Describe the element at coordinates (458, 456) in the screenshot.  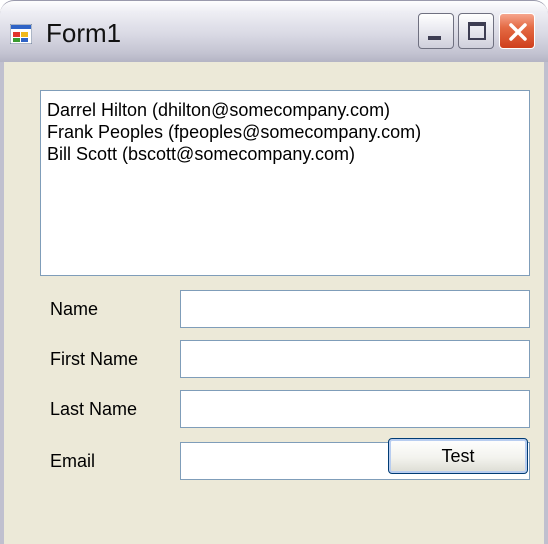
I see `test-button: Test` at that location.